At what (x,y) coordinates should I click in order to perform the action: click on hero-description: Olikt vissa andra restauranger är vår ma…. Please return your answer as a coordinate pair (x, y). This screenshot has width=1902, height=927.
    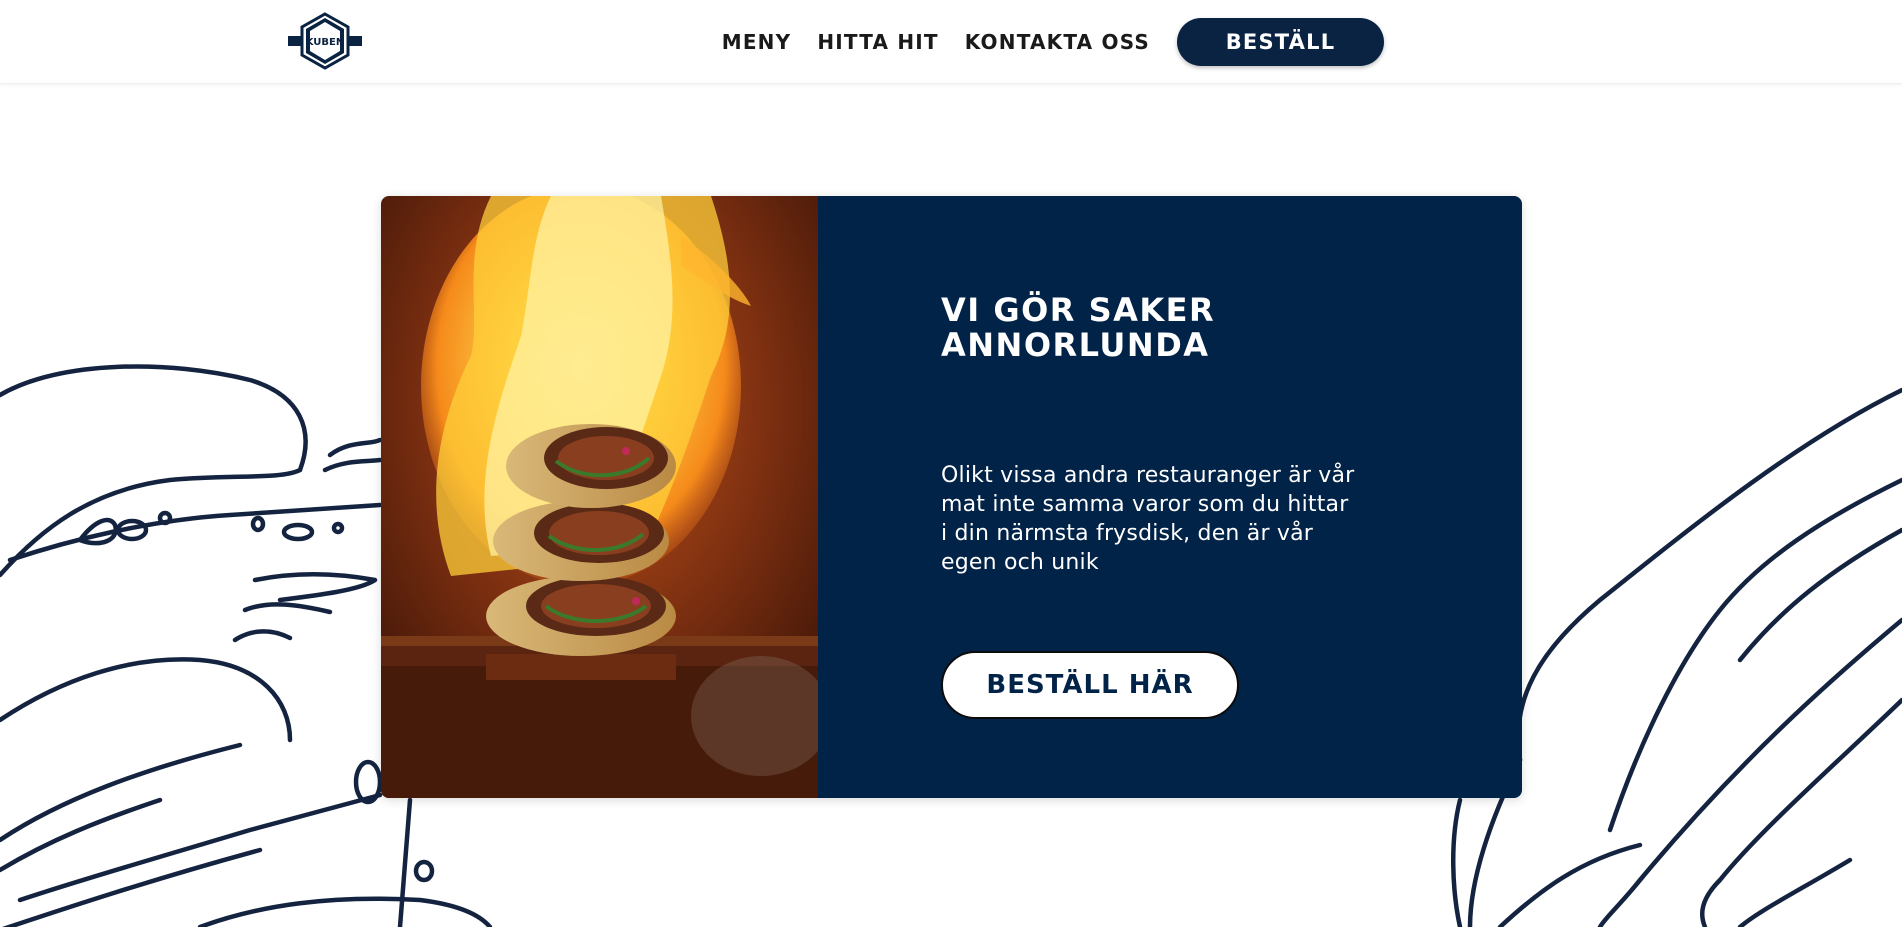
    Looking at the image, I should click on (1148, 519).